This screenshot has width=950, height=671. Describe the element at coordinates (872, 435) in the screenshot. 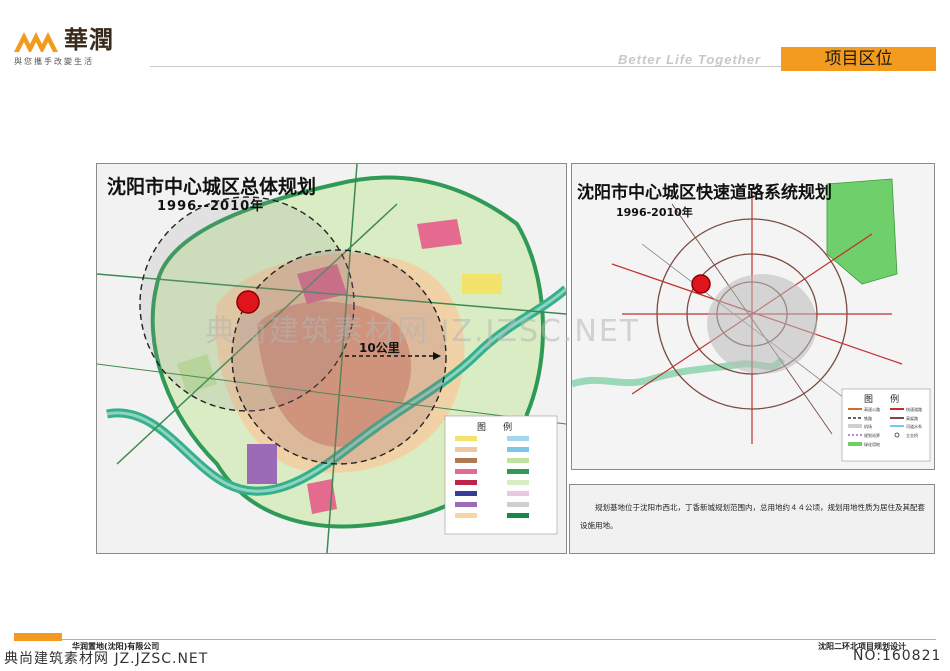

I see `legend-label-boundary: 规划站界` at that location.